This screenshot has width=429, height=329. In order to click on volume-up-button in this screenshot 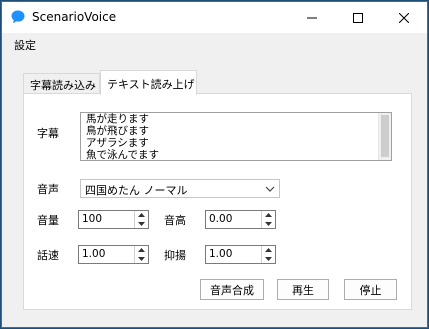, I will do `click(141, 215)`.